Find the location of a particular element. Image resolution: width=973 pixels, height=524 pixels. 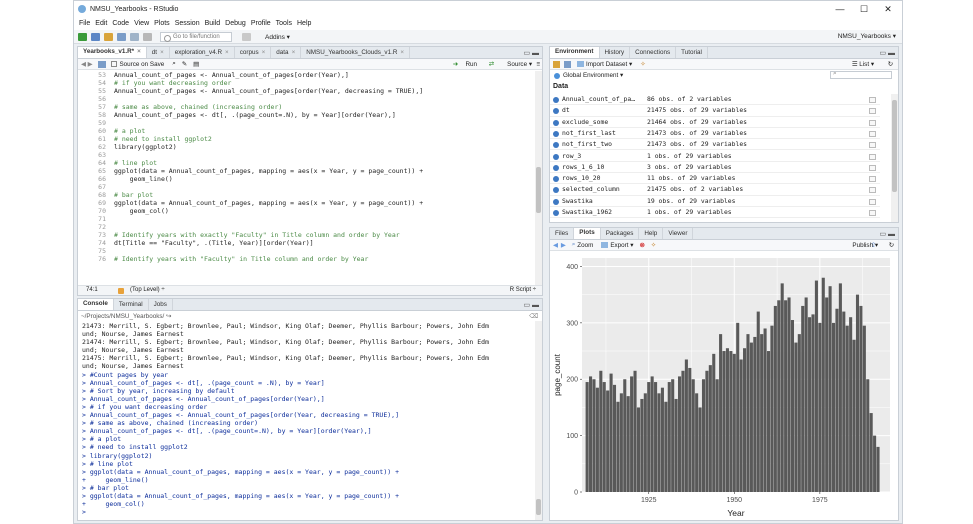

menu-build: Build is located at coordinates (213, 23).